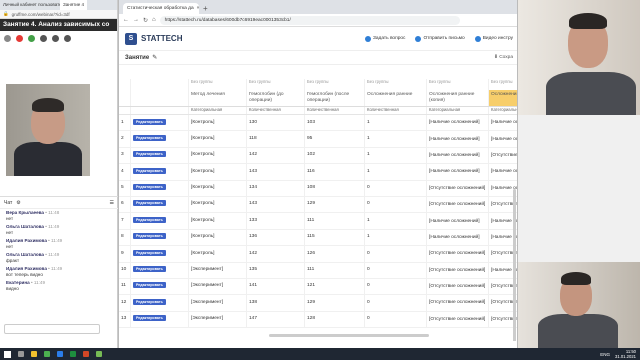  I want to click on cell-value: 95, so click(309, 138).